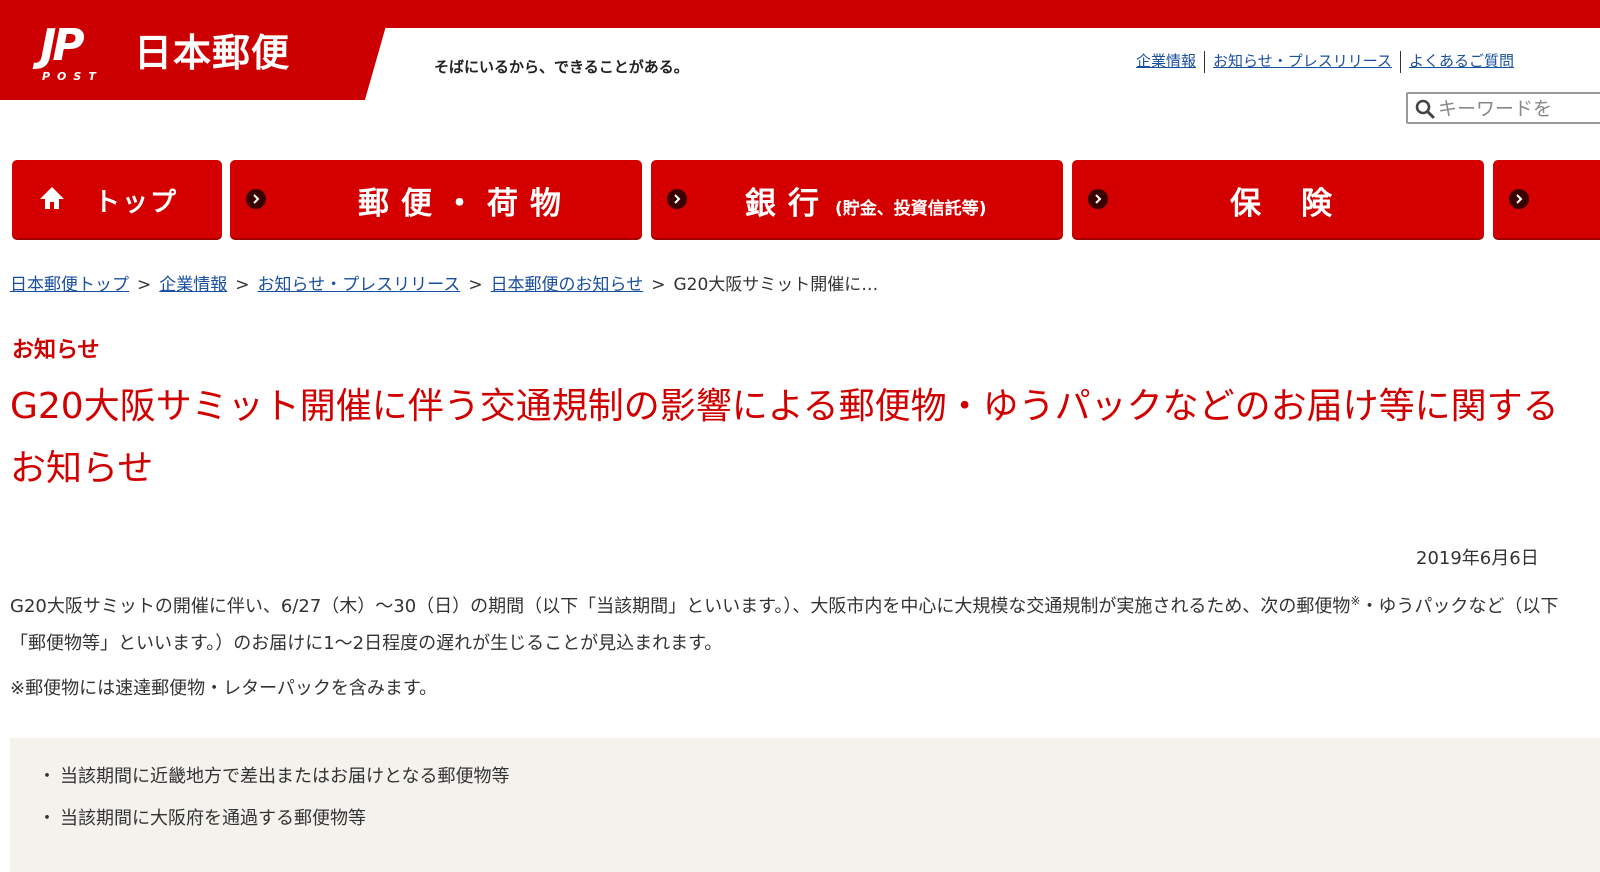  I want to click on nav-next-item, so click(1546, 199).